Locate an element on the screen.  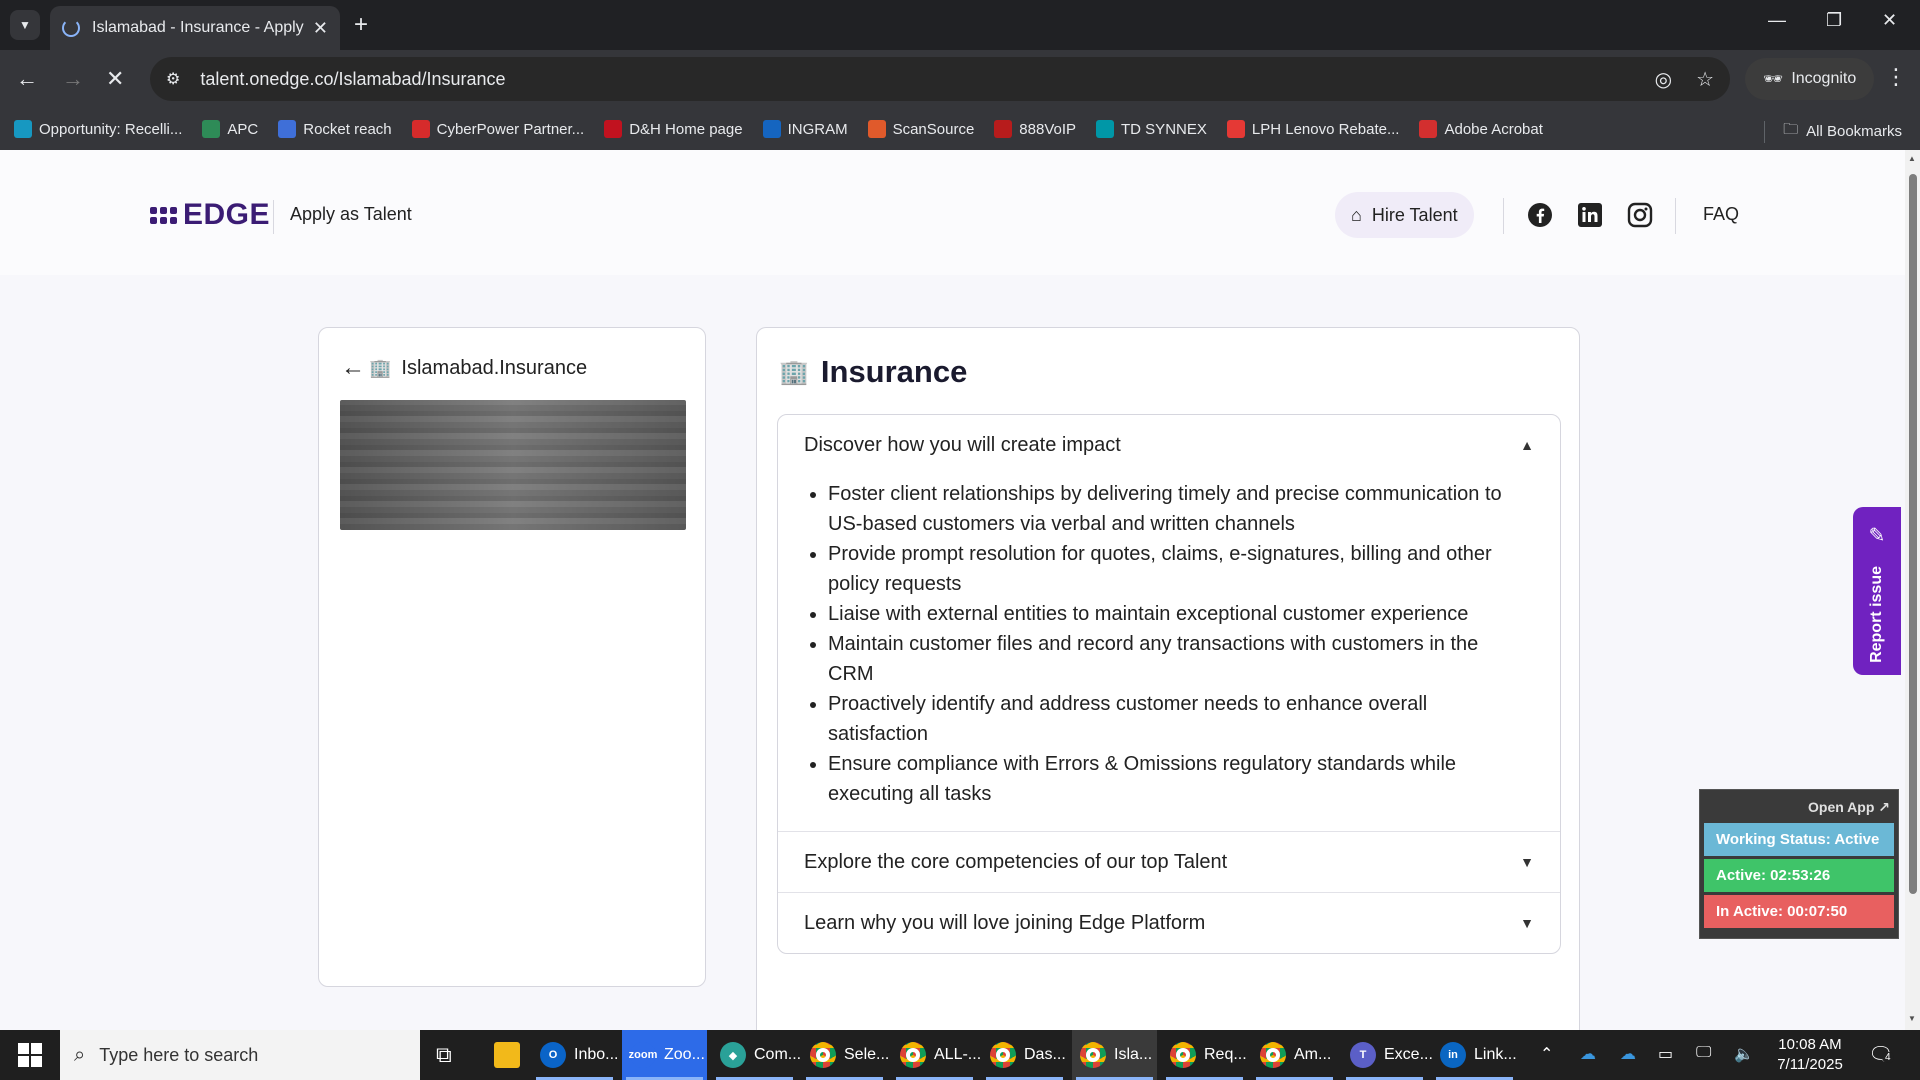
notifications-icon: 🗨 4 is located at coordinates (1881, 1054).